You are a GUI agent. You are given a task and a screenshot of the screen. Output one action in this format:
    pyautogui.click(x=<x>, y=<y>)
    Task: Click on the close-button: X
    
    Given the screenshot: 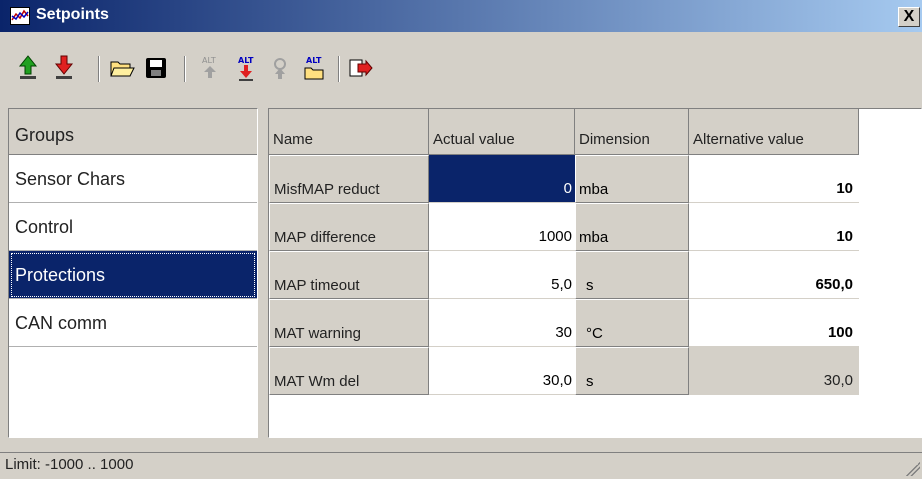 What is the action you would take?
    pyautogui.click(x=909, y=17)
    